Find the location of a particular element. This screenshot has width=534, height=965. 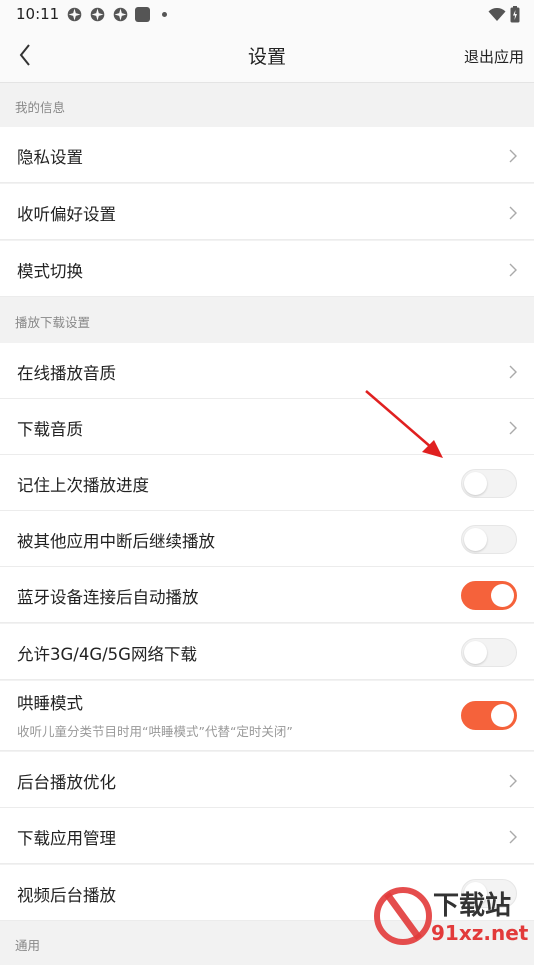

status-bar: 10:11 is located at coordinates (267, 14).